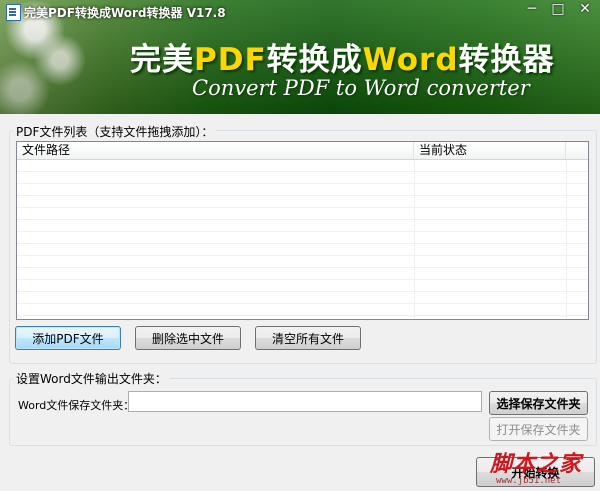  Describe the element at coordinates (125, 13) in the screenshot. I see `window-title: 完美PDF转换成Word转换器 V17.8` at that location.